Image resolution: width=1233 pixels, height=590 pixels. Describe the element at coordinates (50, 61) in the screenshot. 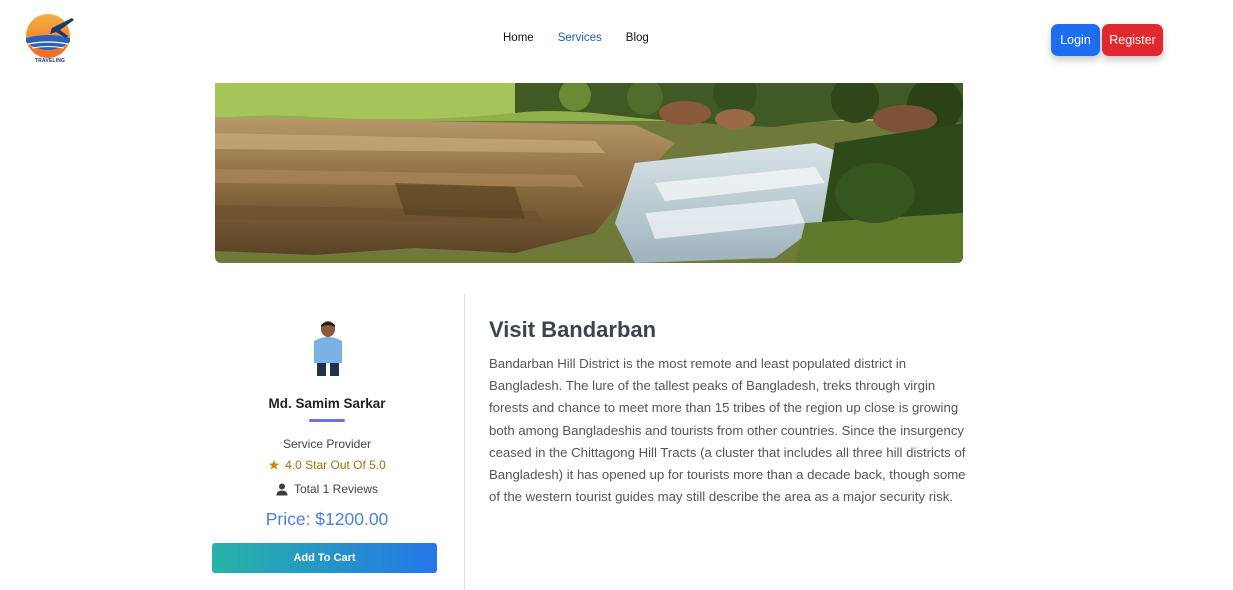

I see `logo-text: TRAVELING` at that location.